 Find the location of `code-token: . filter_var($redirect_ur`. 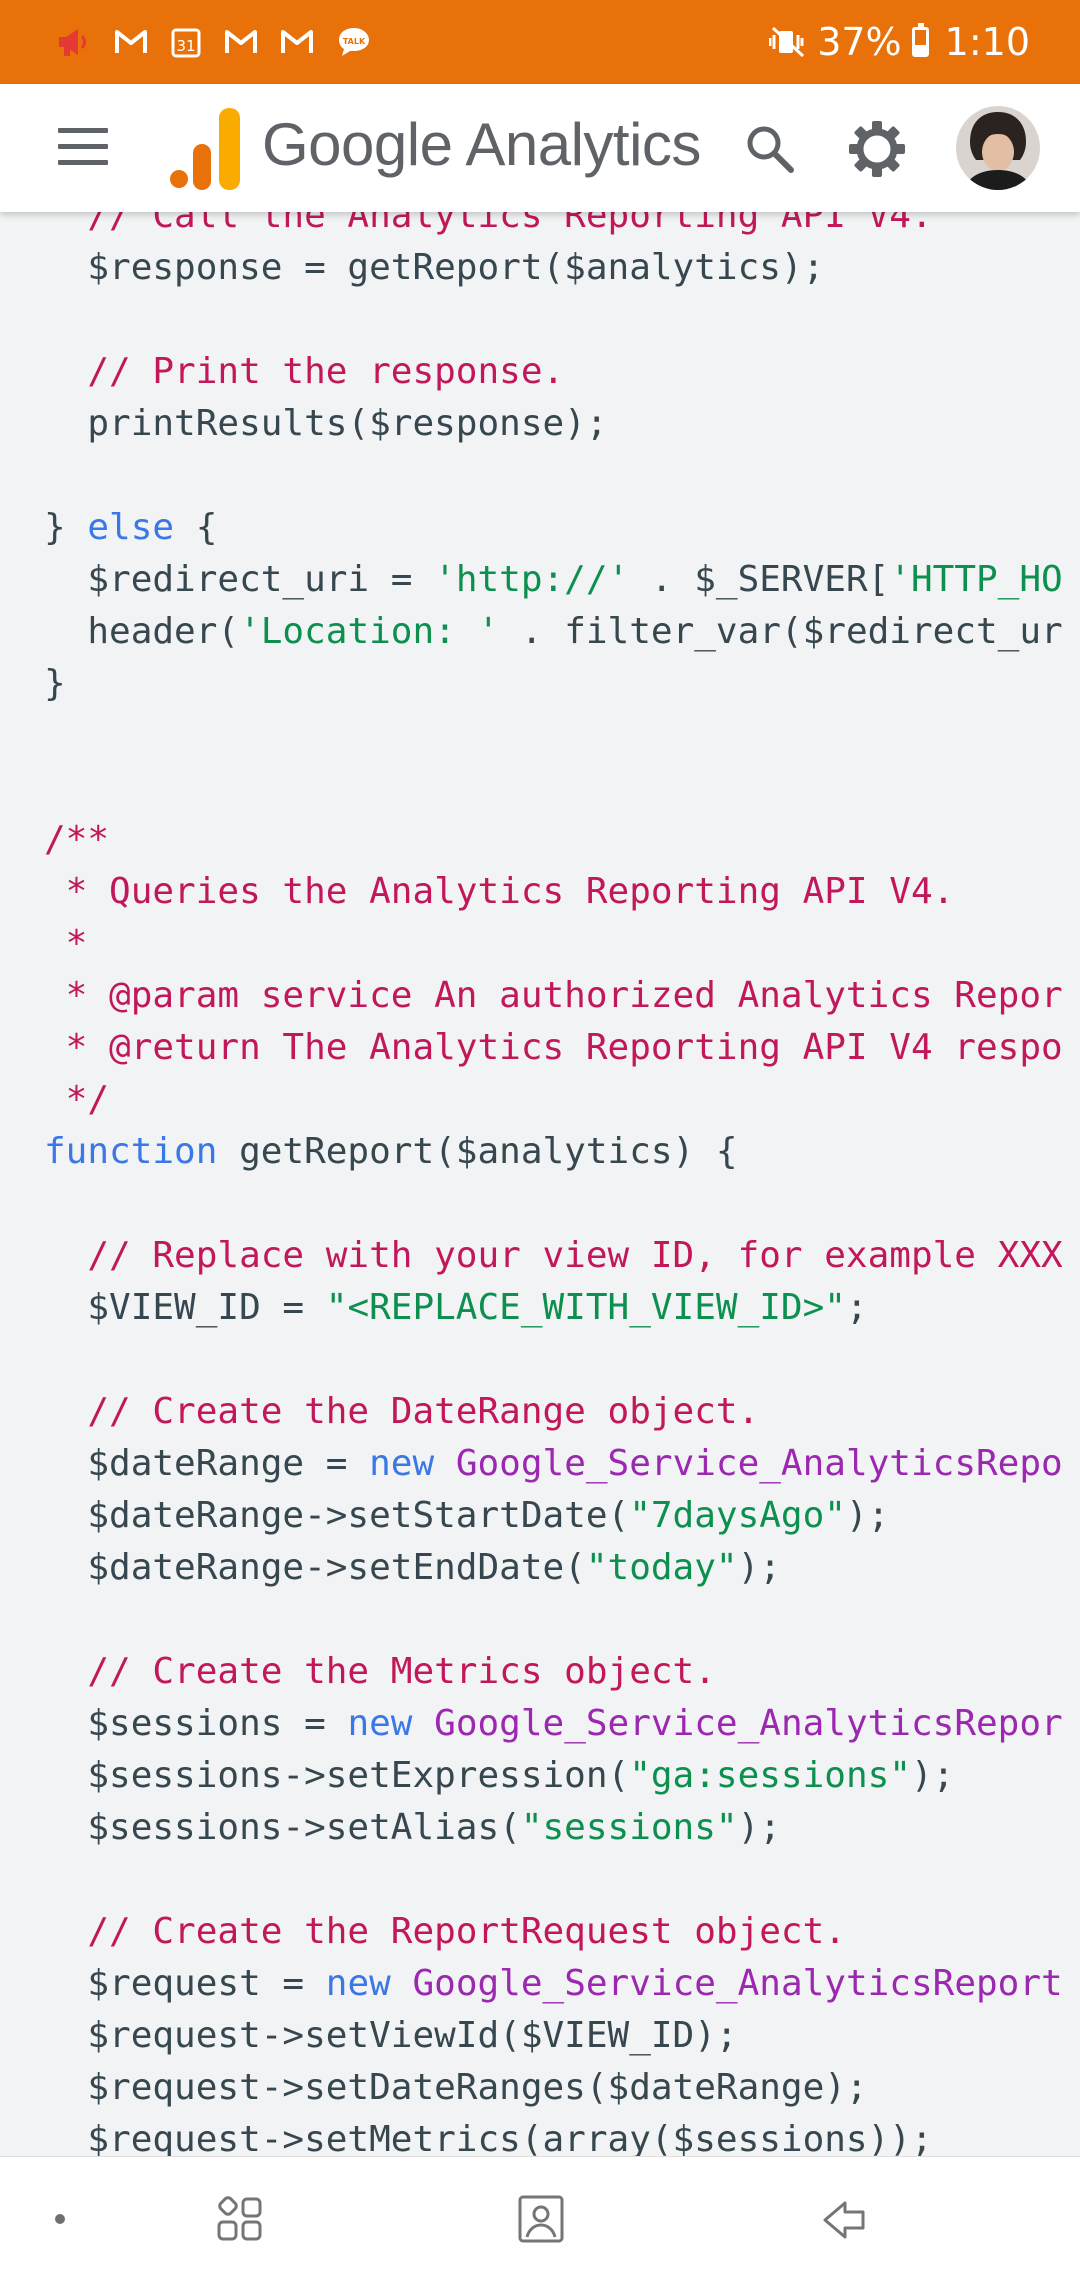

code-token: . filter_var($redirect_ur is located at coordinates (781, 631).